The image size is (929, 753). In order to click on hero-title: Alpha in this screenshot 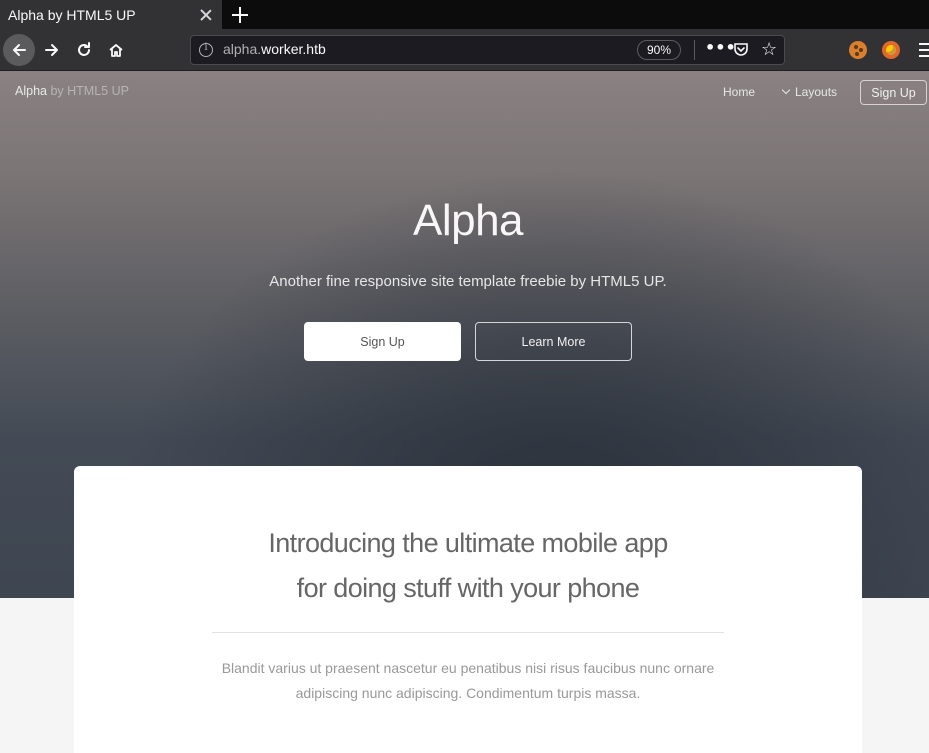, I will do `click(468, 220)`.